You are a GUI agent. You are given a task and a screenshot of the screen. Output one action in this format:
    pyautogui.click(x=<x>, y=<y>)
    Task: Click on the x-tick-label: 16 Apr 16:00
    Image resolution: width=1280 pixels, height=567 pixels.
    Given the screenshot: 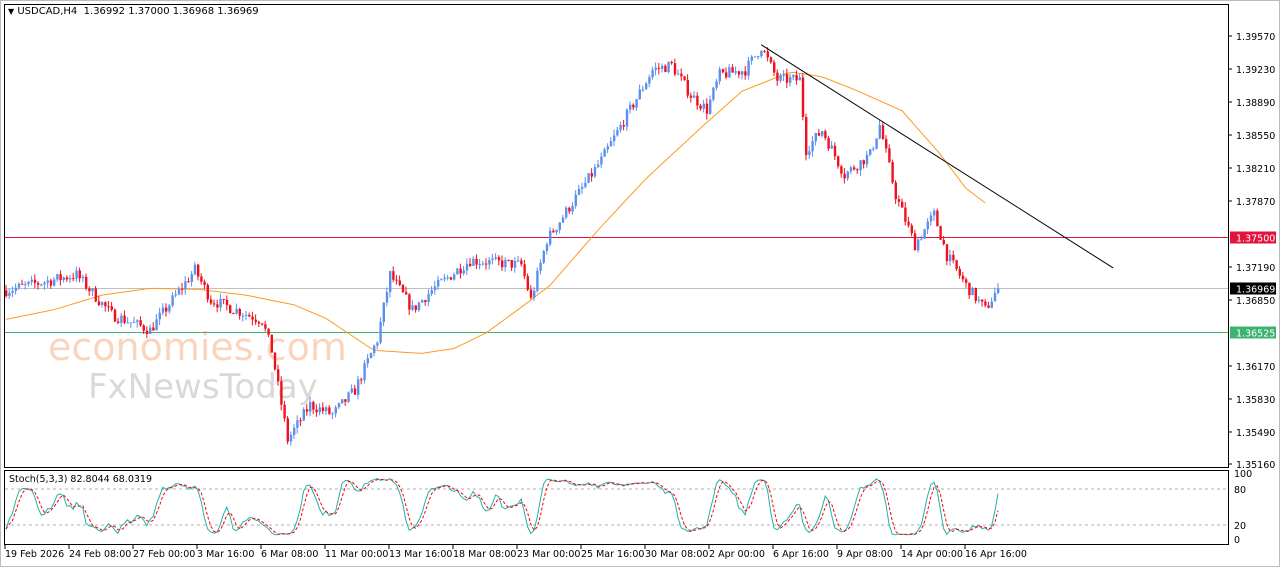 What is the action you would take?
    pyautogui.click(x=996, y=554)
    